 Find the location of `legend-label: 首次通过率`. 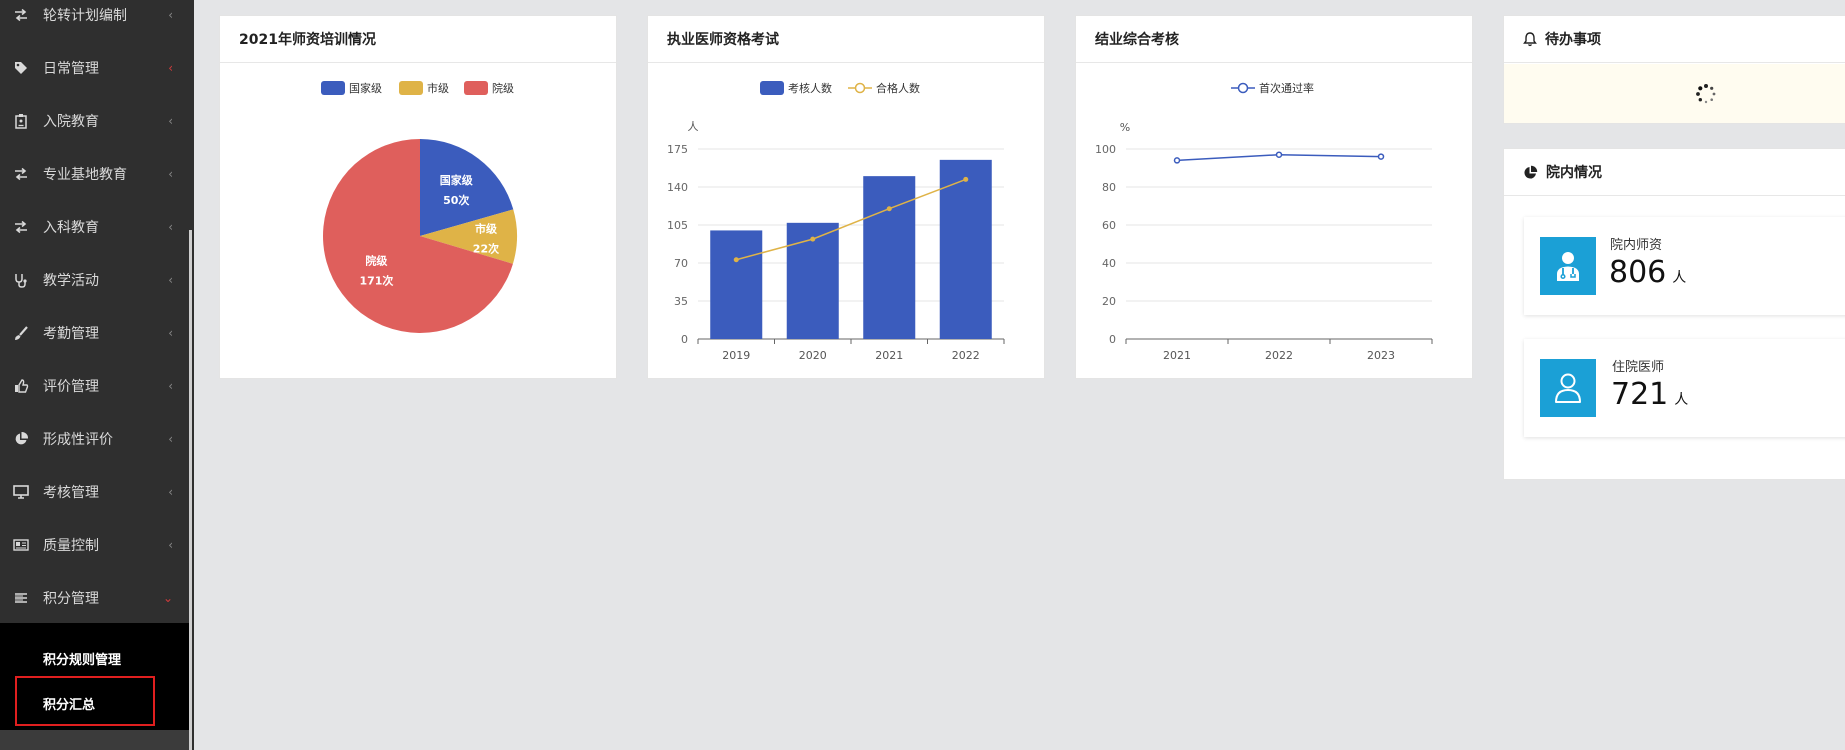

legend-label: 首次通过率 is located at coordinates (1286, 88).